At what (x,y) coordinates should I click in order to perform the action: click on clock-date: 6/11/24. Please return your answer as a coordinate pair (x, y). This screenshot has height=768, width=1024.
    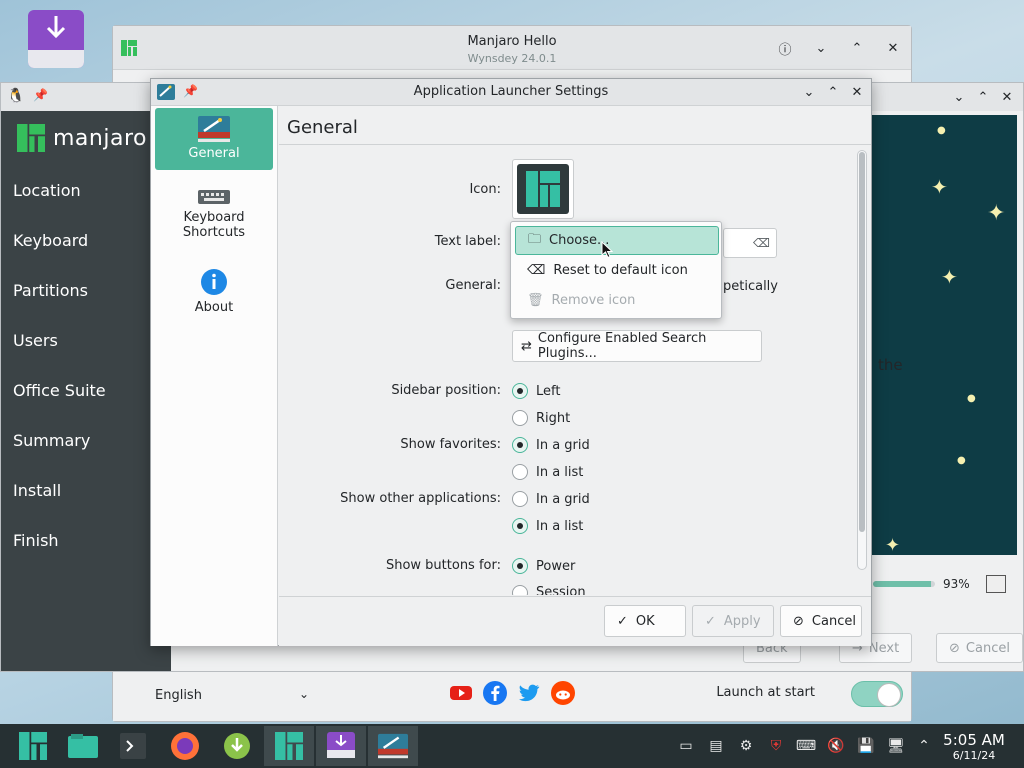
    Looking at the image, I should click on (974, 755).